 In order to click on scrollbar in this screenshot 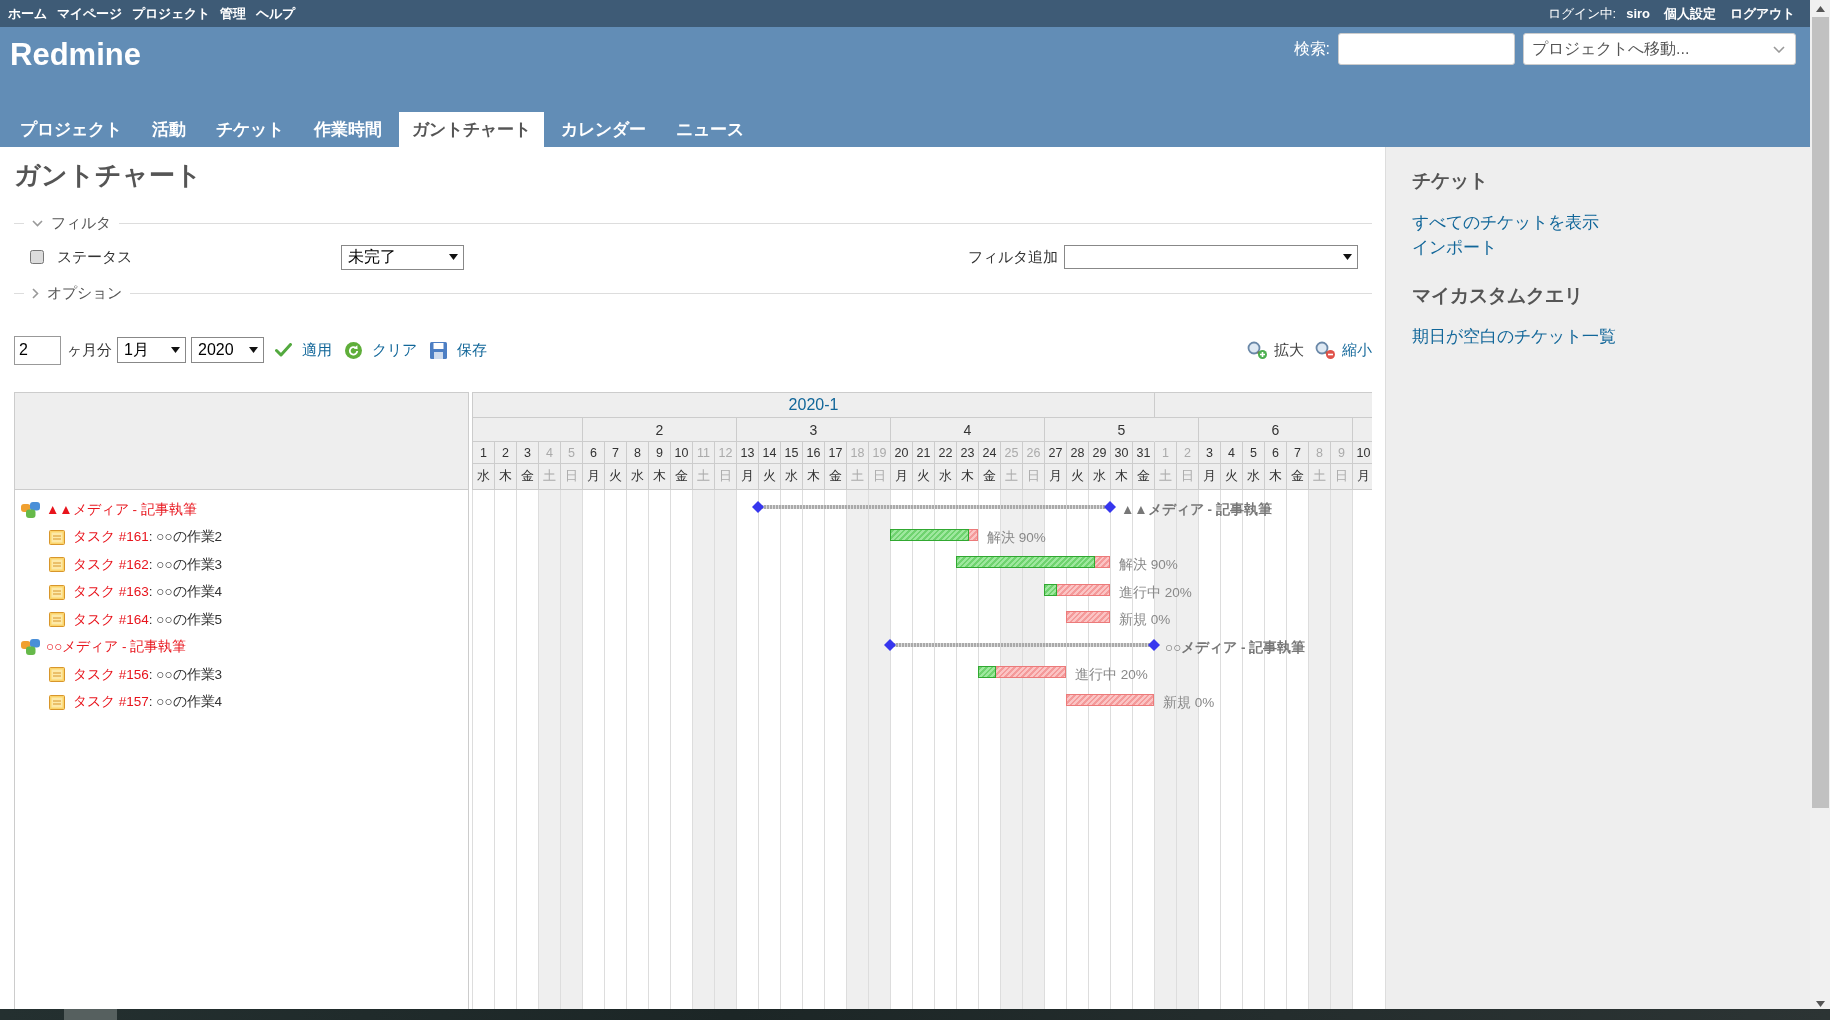, I will do `click(1820, 504)`.